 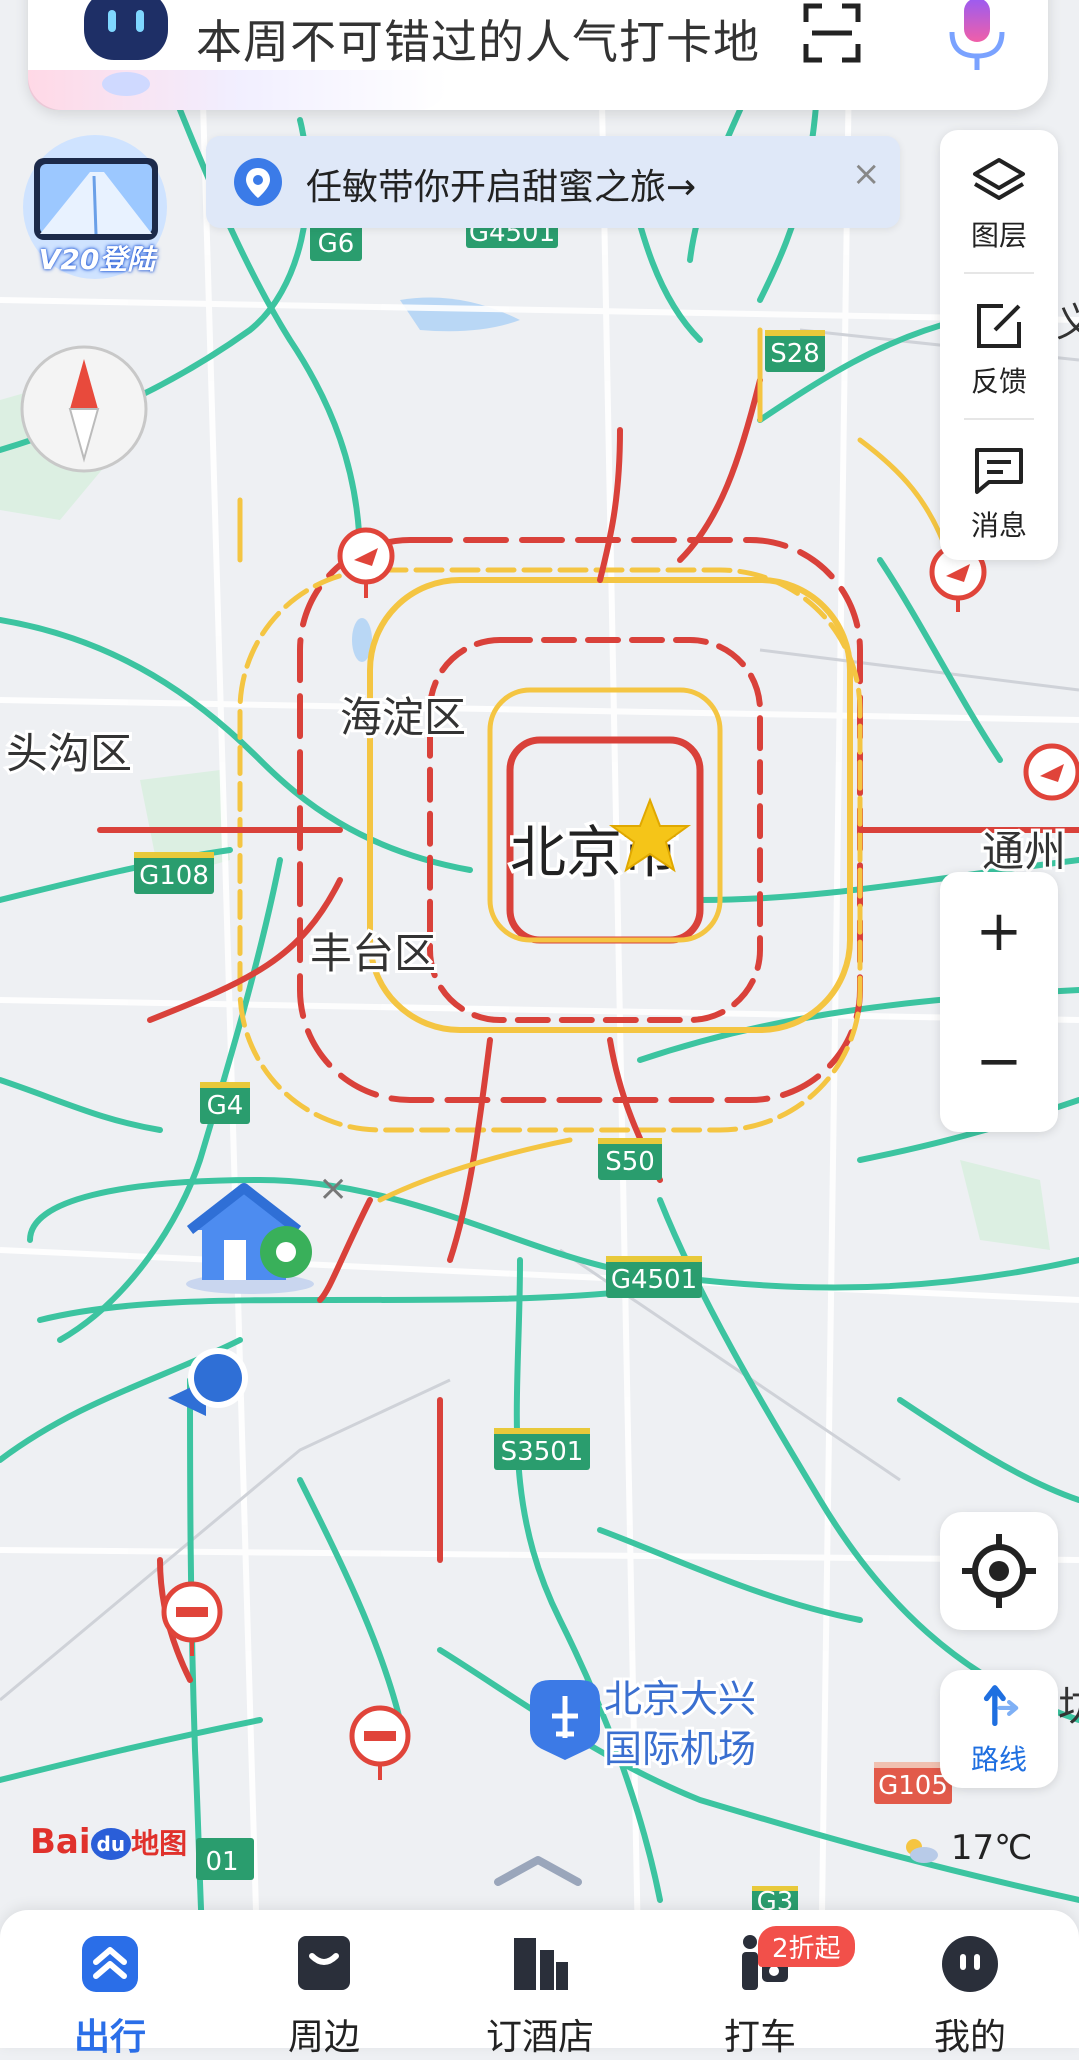 I want to click on map-label-airport-line2: 国际机场, so click(x=680, y=1749).